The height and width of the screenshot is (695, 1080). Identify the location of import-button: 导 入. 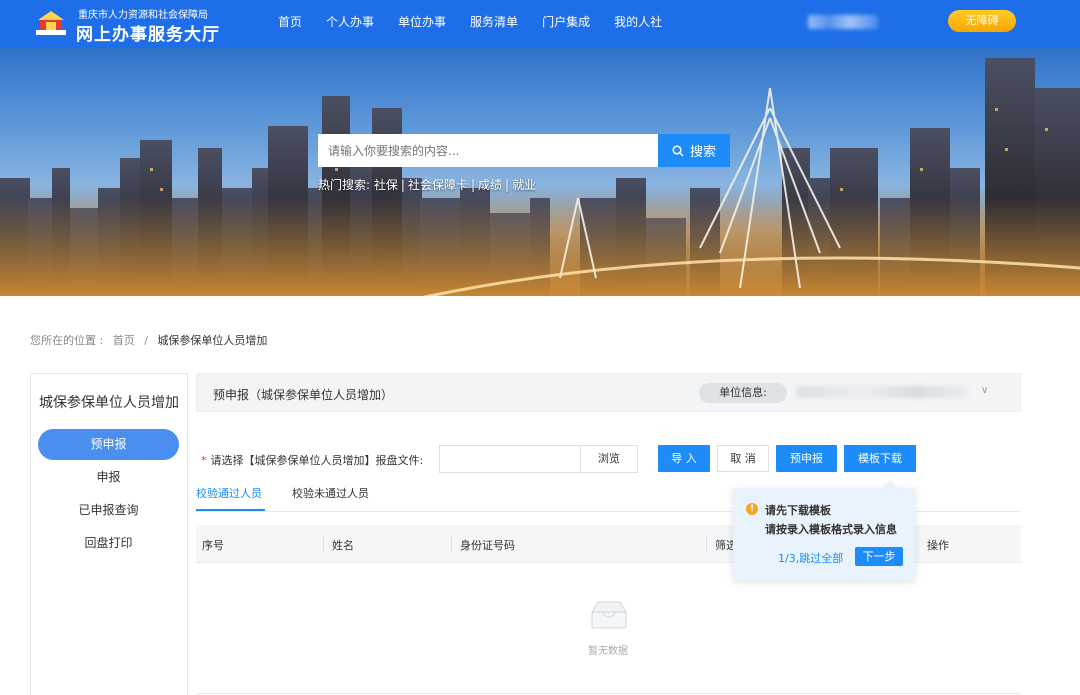
(684, 458).